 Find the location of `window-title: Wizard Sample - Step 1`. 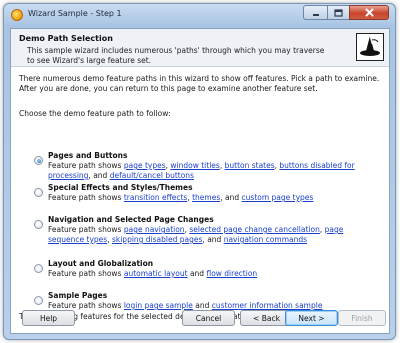

window-title: Wizard Sample - Step 1 is located at coordinates (75, 13).